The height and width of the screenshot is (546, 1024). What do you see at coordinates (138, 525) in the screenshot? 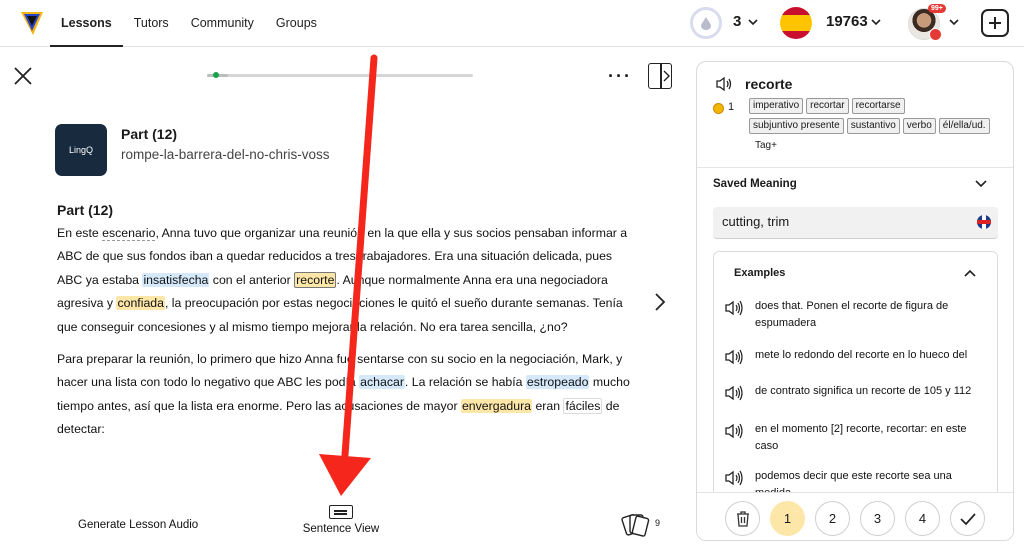
I see `generate-lesson-audio-button: Generate Lesson Audio` at bounding box center [138, 525].